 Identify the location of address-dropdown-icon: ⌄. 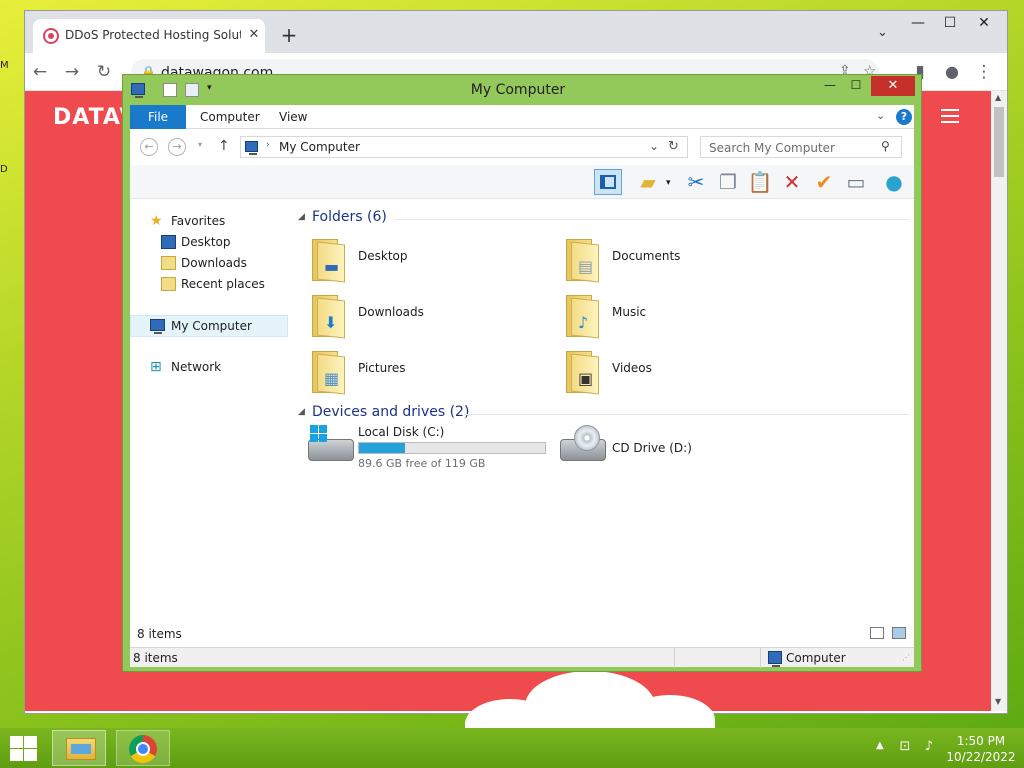
(654, 146).